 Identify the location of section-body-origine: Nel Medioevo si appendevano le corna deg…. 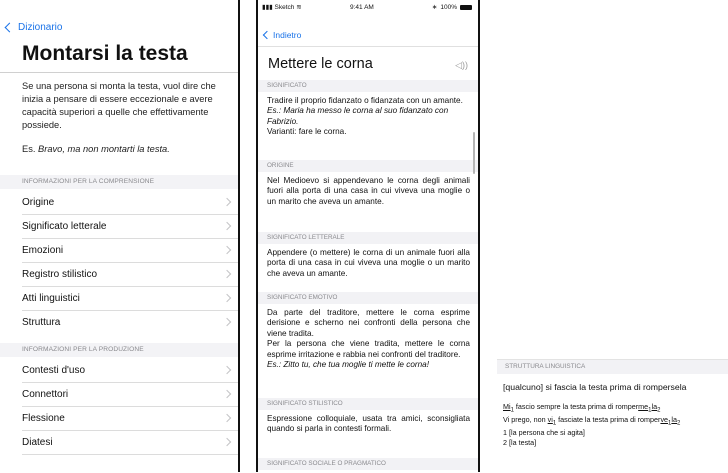
(368, 191).